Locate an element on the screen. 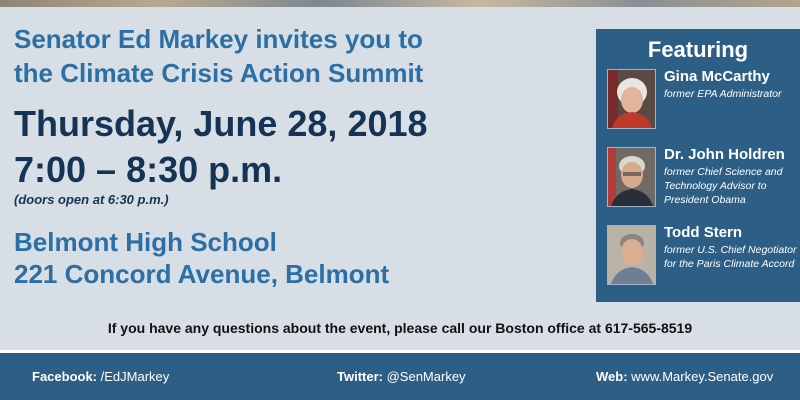  web-address: www.Markey.Senate.gov is located at coordinates (702, 376).